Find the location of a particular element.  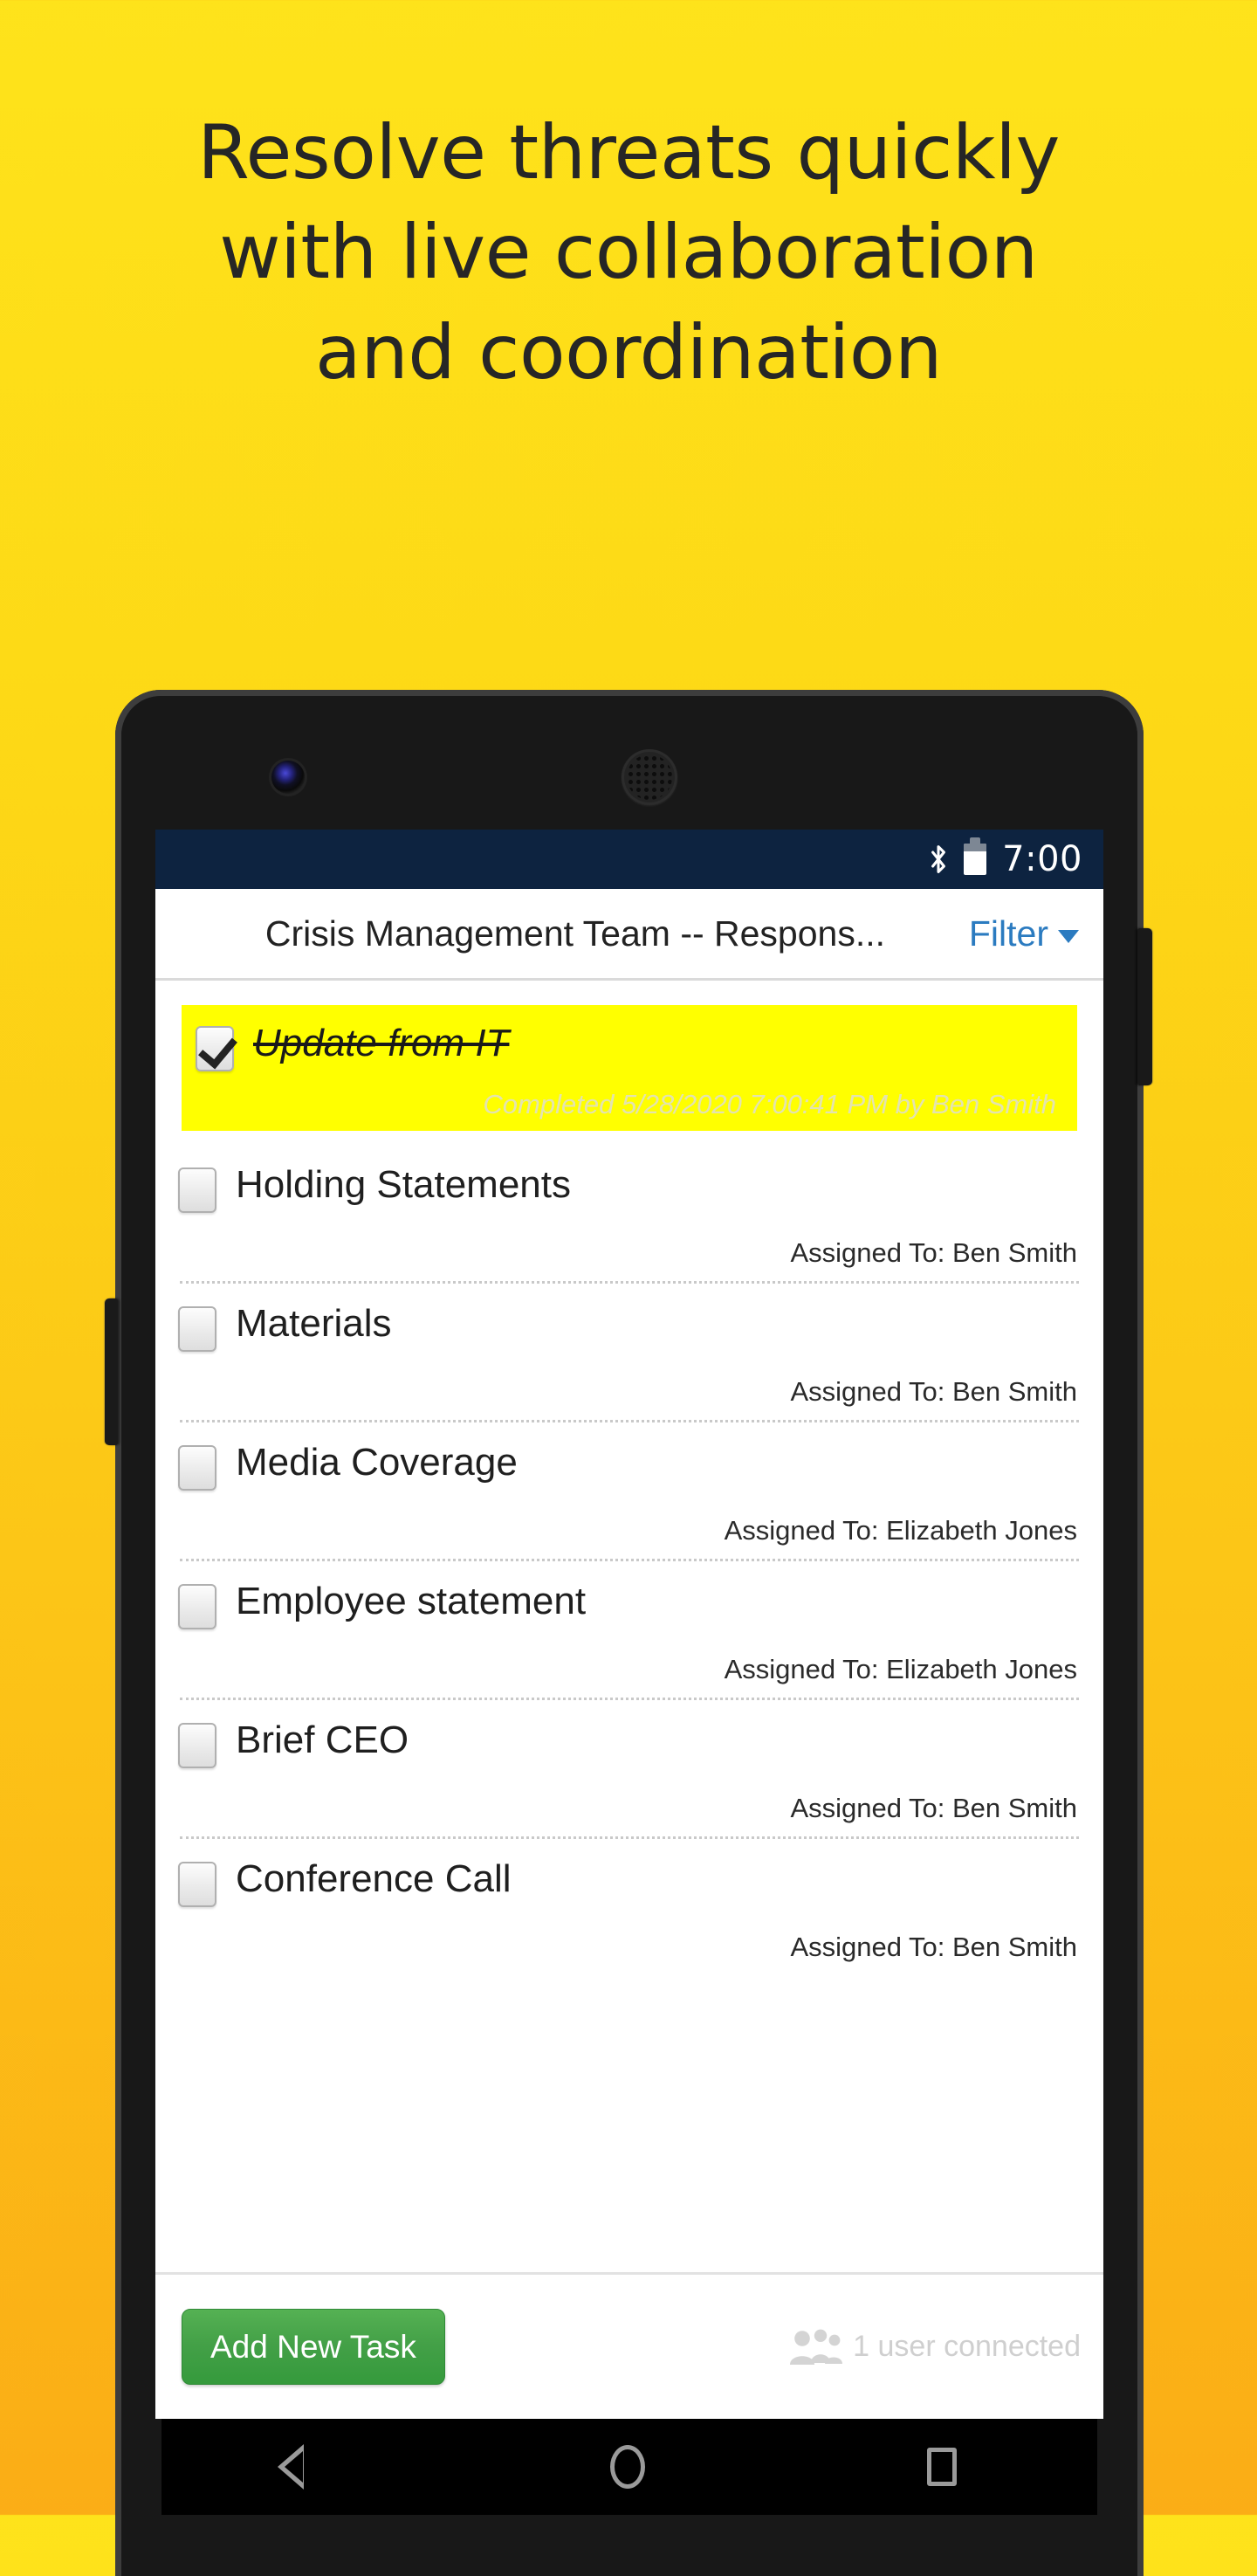

battery-icon is located at coordinates (976, 856).